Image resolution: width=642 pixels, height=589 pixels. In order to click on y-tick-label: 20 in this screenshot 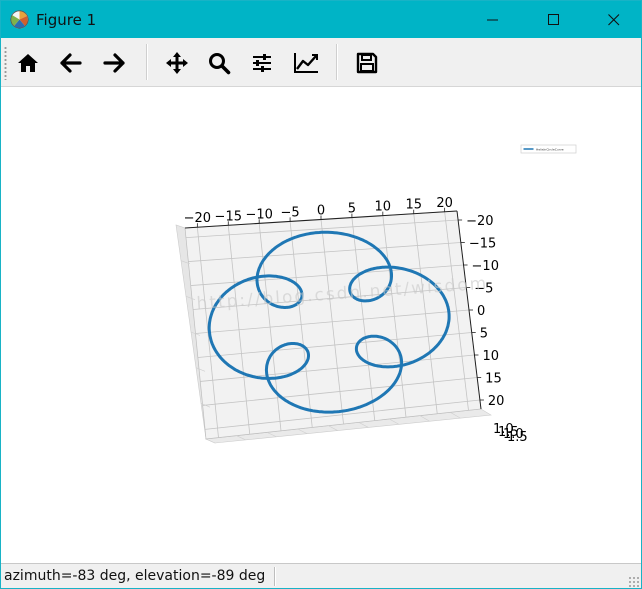, I will do `click(496, 401)`.